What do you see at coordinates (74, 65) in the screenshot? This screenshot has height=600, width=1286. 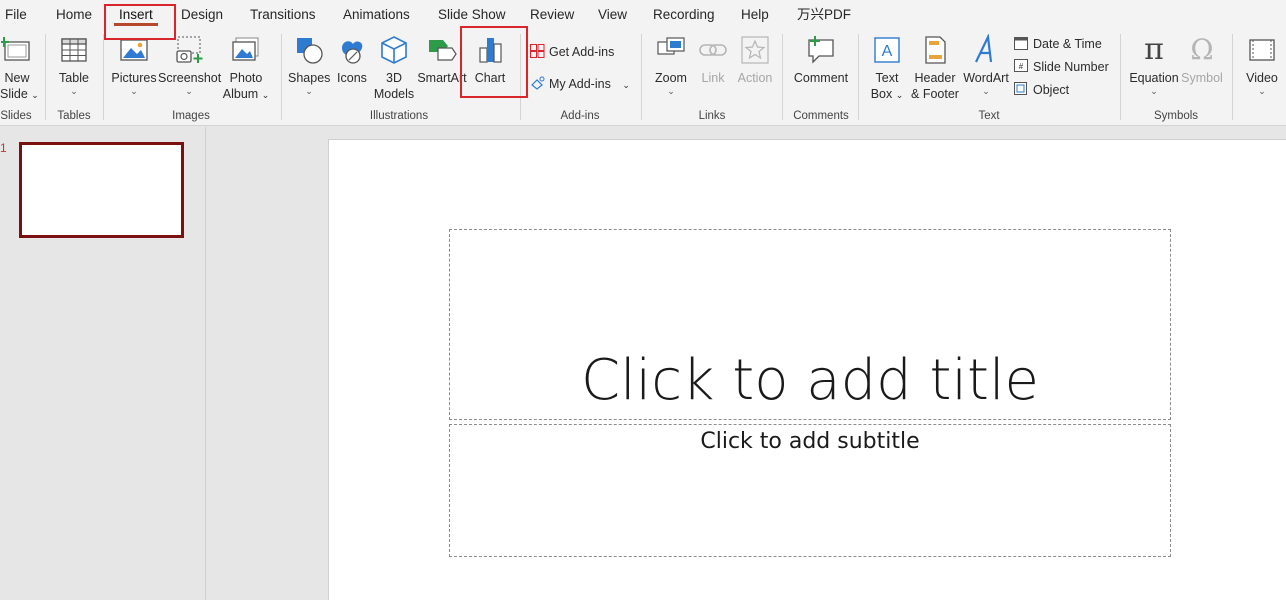 I see `table-button: Table ⌄` at bounding box center [74, 65].